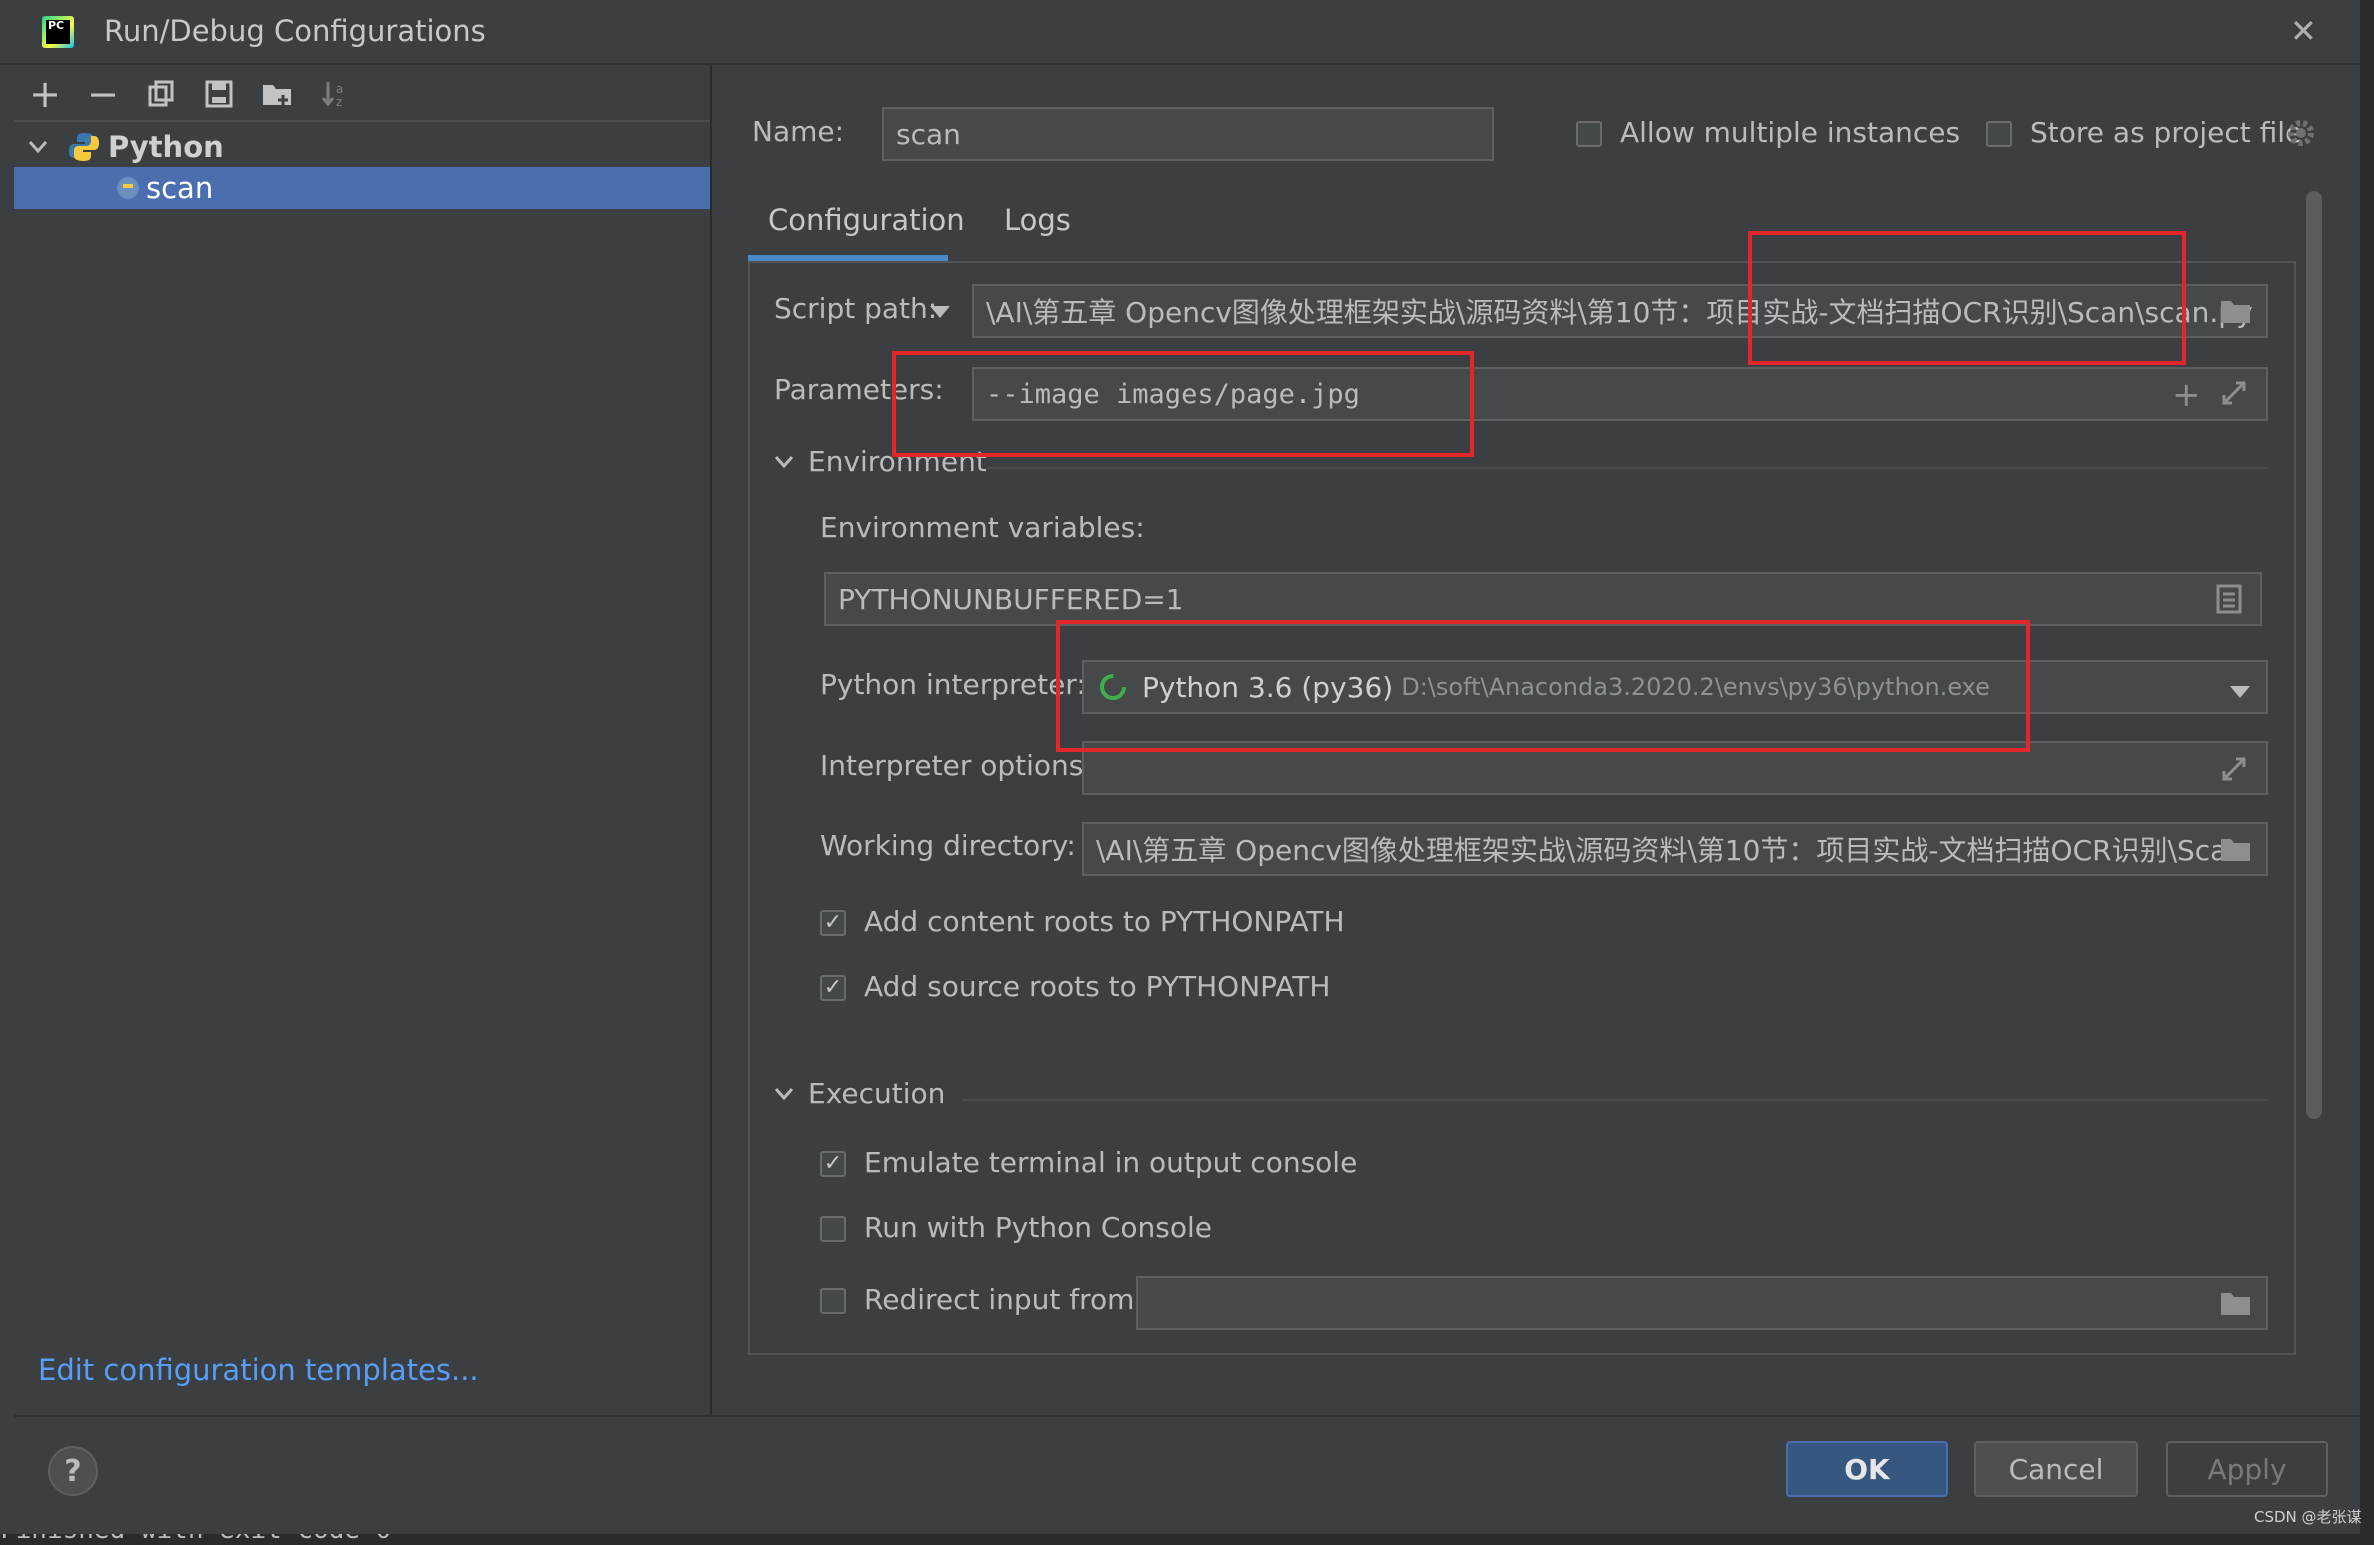 The width and height of the screenshot is (2374, 1545). I want to click on execution-chevron-icon, so click(784, 1095).